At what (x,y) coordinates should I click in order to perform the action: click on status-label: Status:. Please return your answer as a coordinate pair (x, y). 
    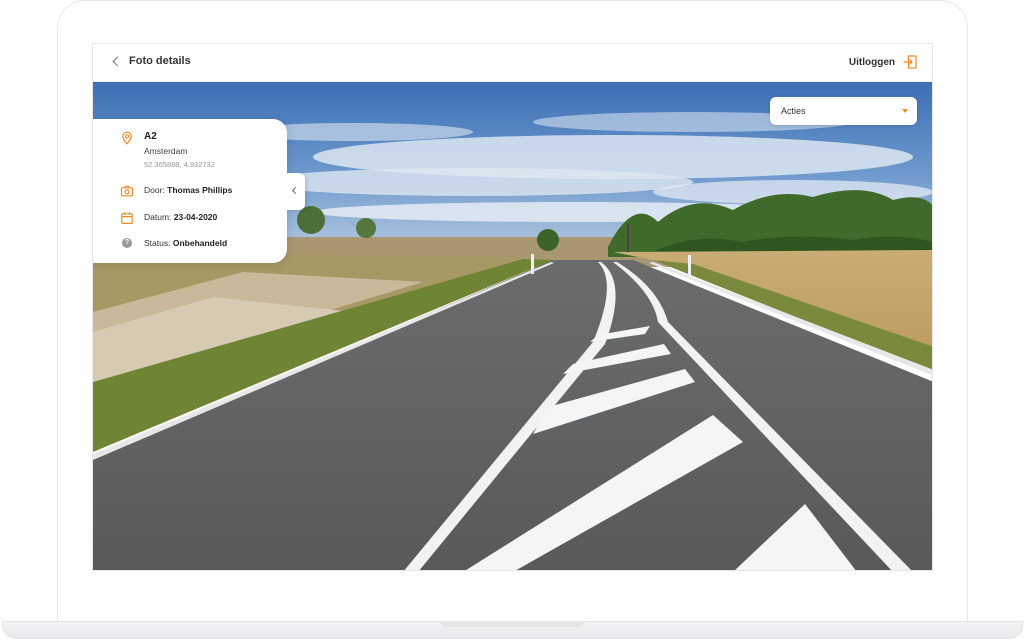
    Looking at the image, I should click on (157, 243).